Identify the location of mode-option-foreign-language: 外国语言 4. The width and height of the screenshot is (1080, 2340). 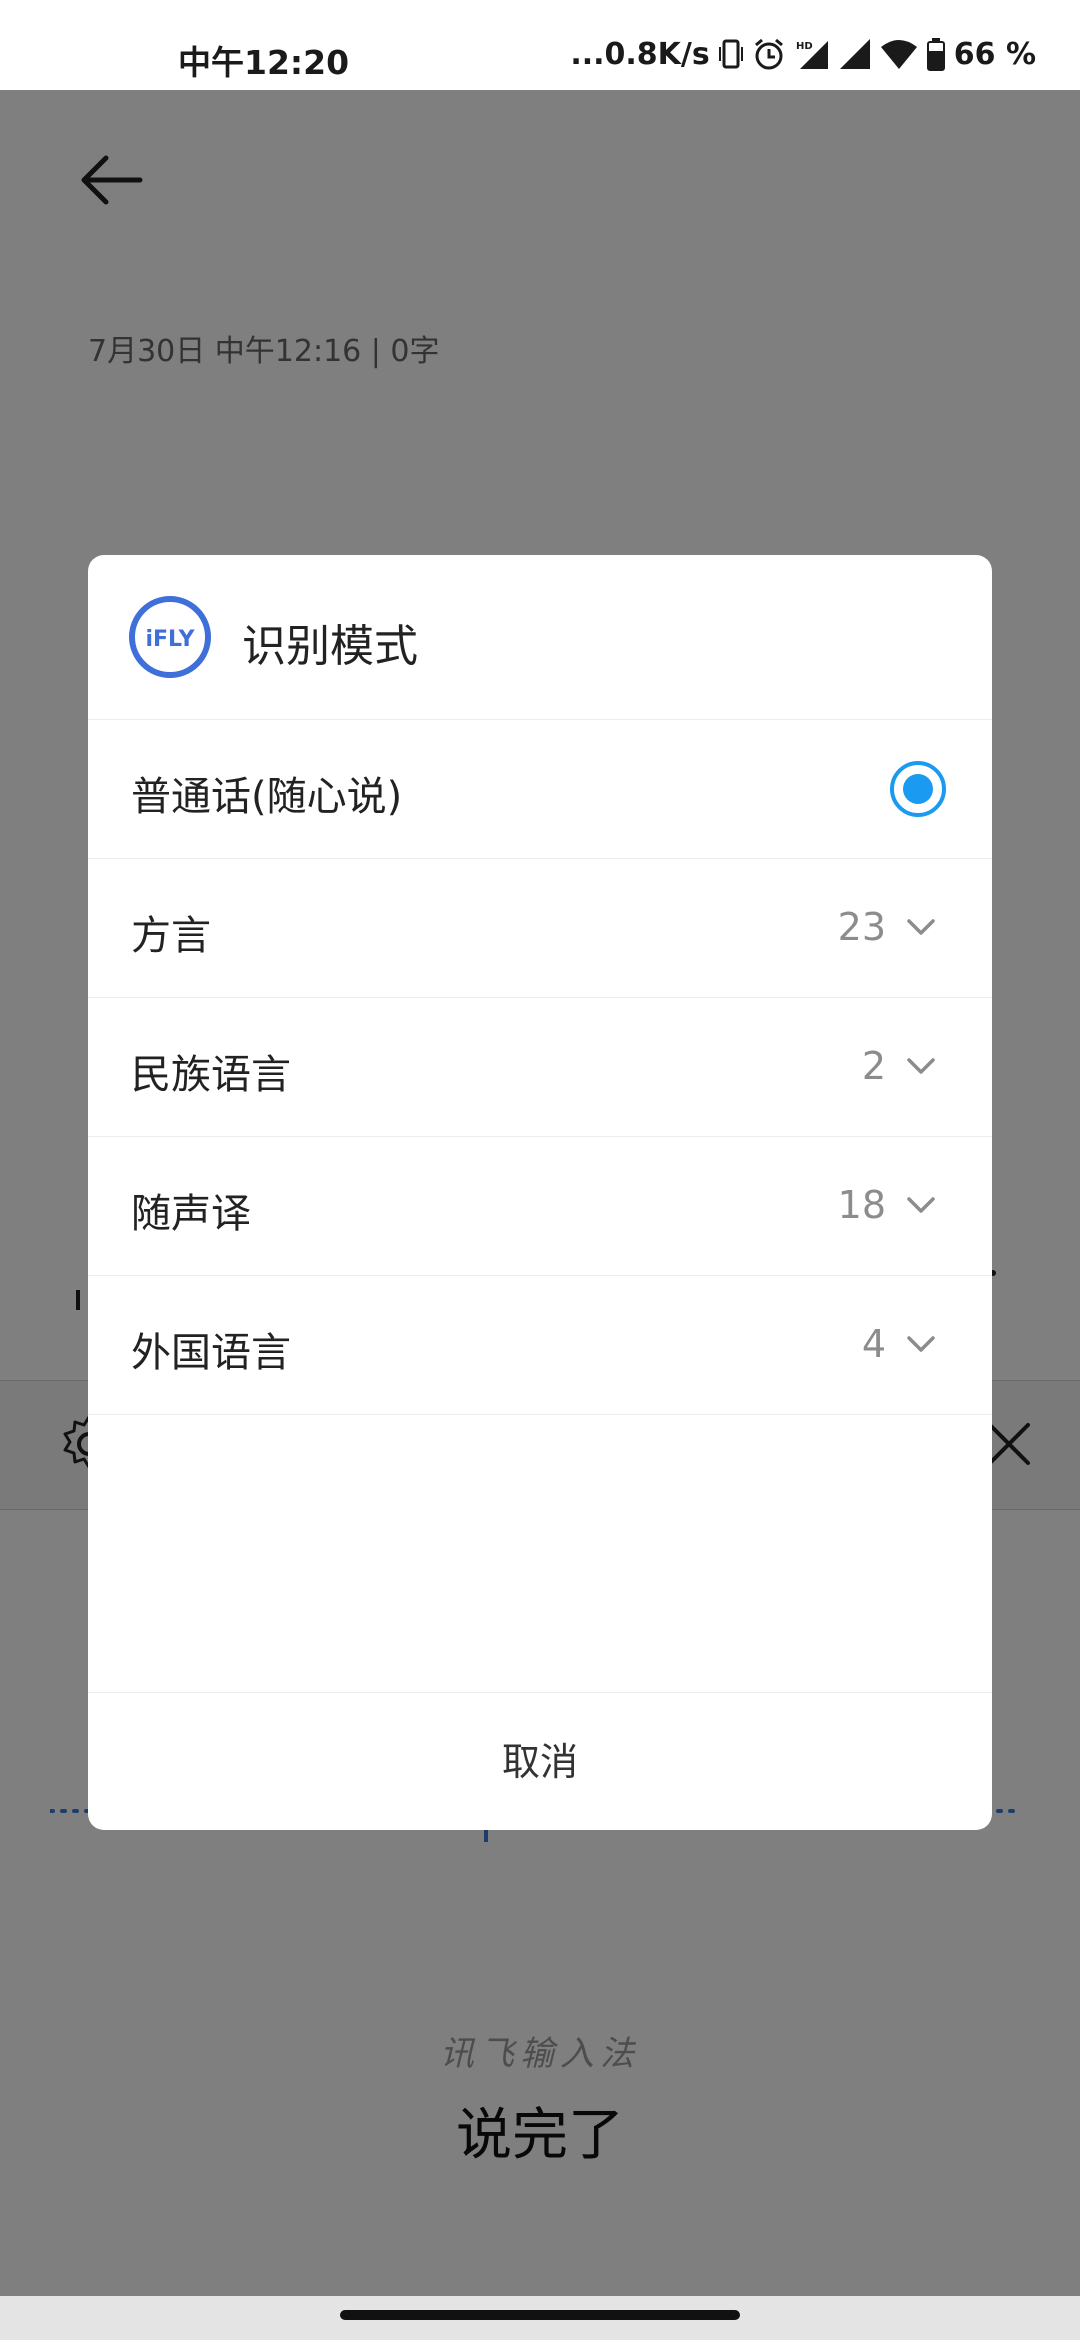
(540, 1345).